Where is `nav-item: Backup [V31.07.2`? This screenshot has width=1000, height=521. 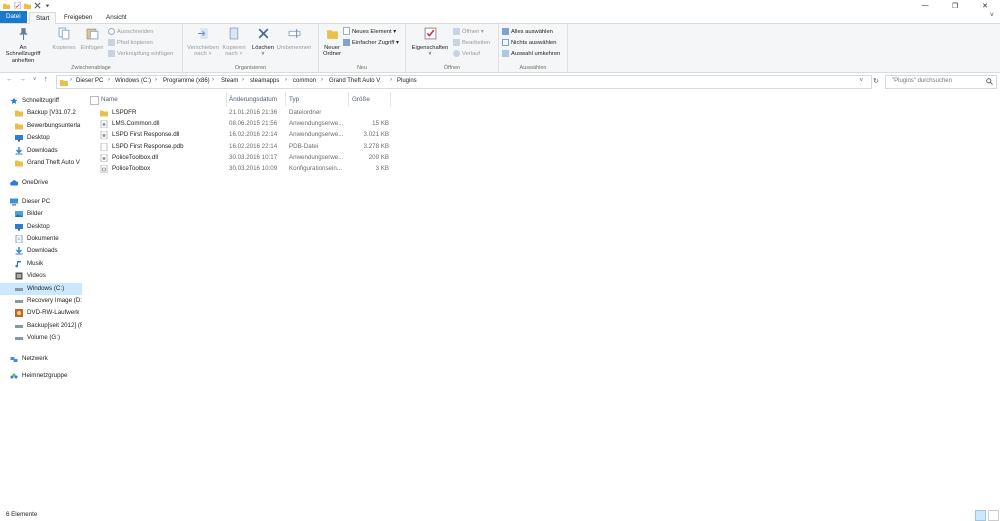
nav-item: Backup [V31.07.2 is located at coordinates (41, 113).